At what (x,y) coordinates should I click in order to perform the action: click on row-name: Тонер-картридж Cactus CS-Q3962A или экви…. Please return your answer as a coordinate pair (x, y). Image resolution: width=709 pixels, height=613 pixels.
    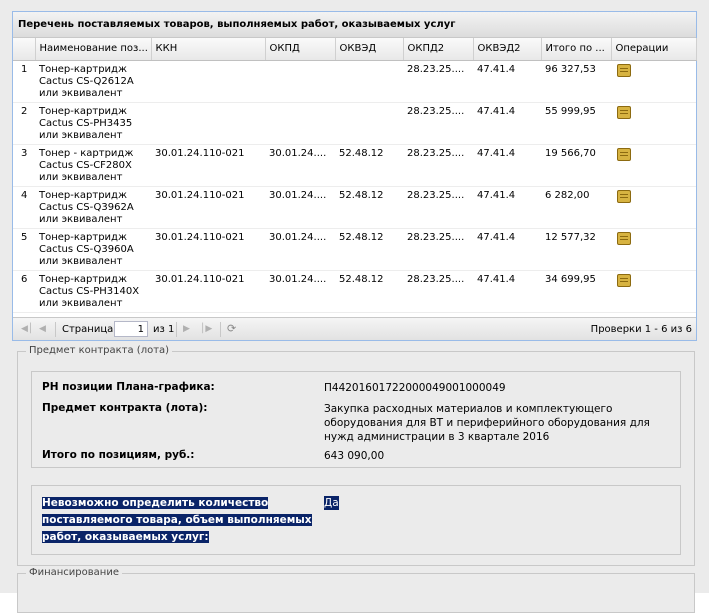
    Looking at the image, I should click on (93, 207).